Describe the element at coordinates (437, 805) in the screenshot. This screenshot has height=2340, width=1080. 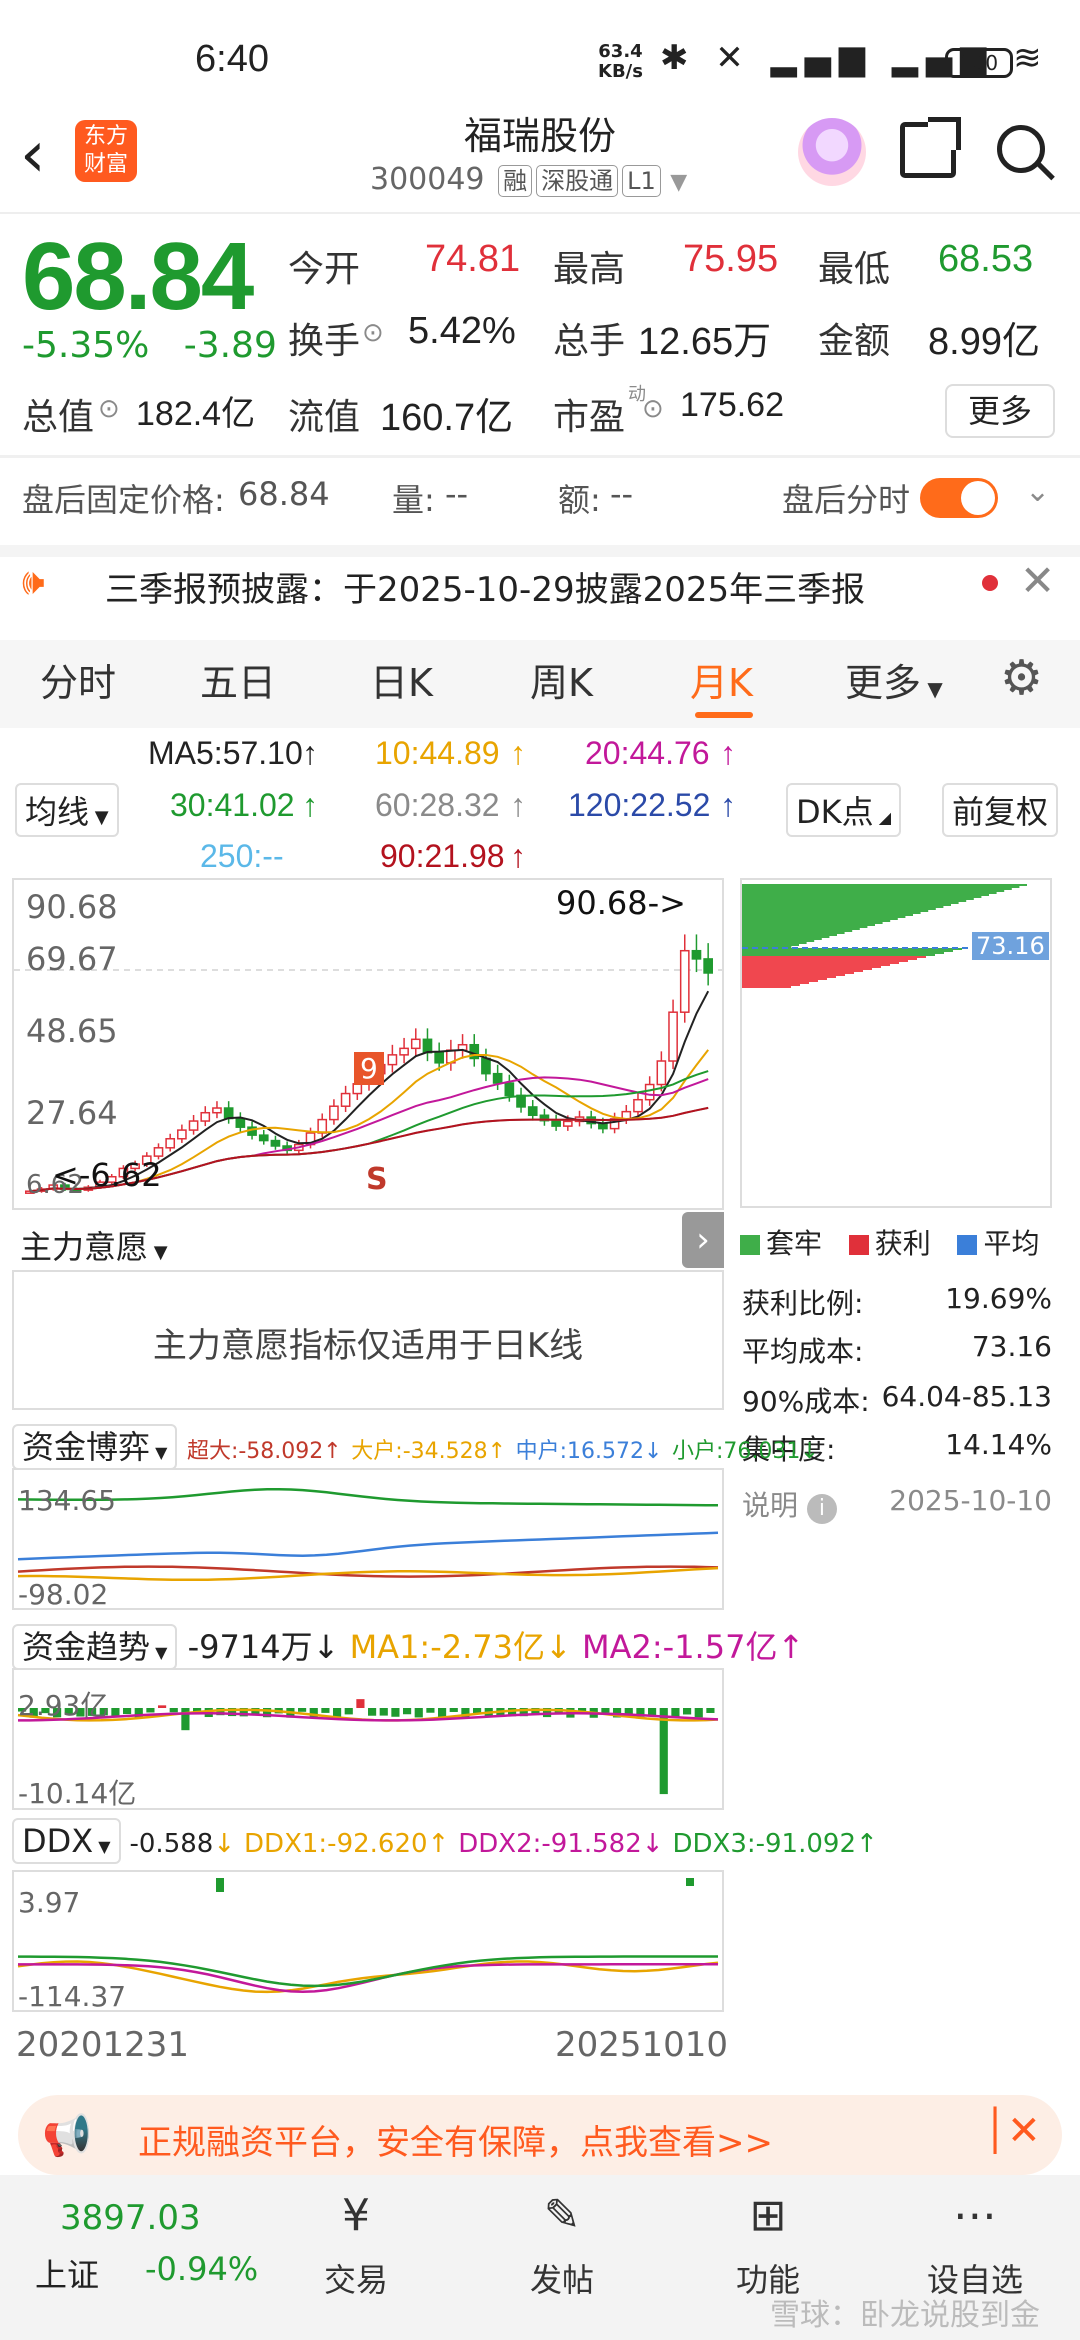
I see `ma60-value: 60:28.32` at that location.